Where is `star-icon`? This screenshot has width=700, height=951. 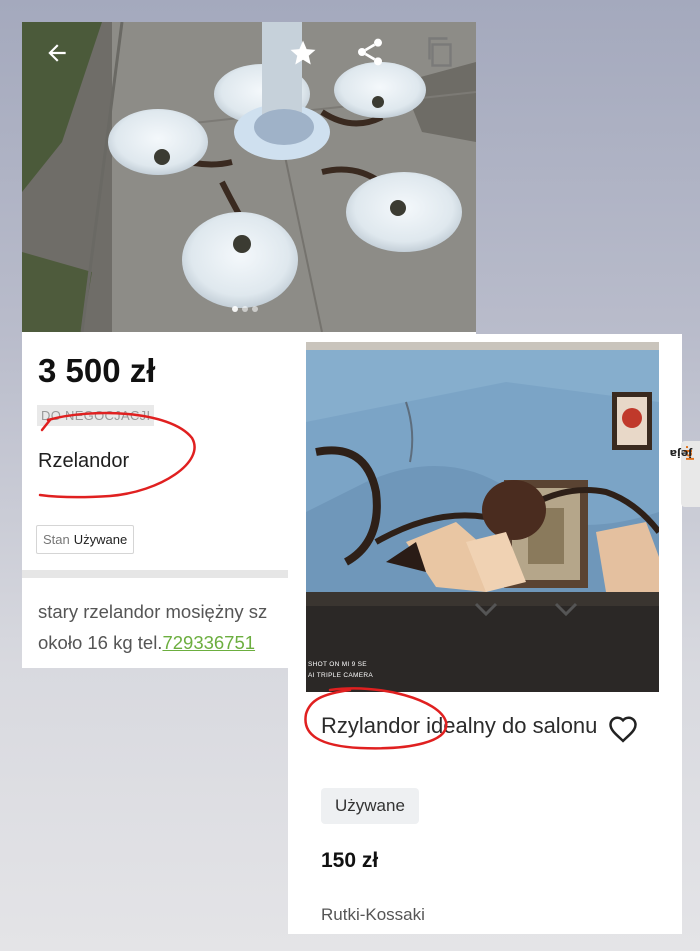
star-icon is located at coordinates (303, 53).